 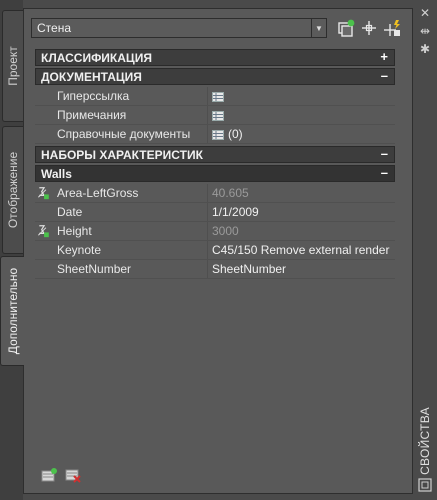 What do you see at coordinates (425, 250) in the screenshot?
I see `palette-title-bar: ✕ ⇹ ✱ СВОЙСТВА` at bounding box center [425, 250].